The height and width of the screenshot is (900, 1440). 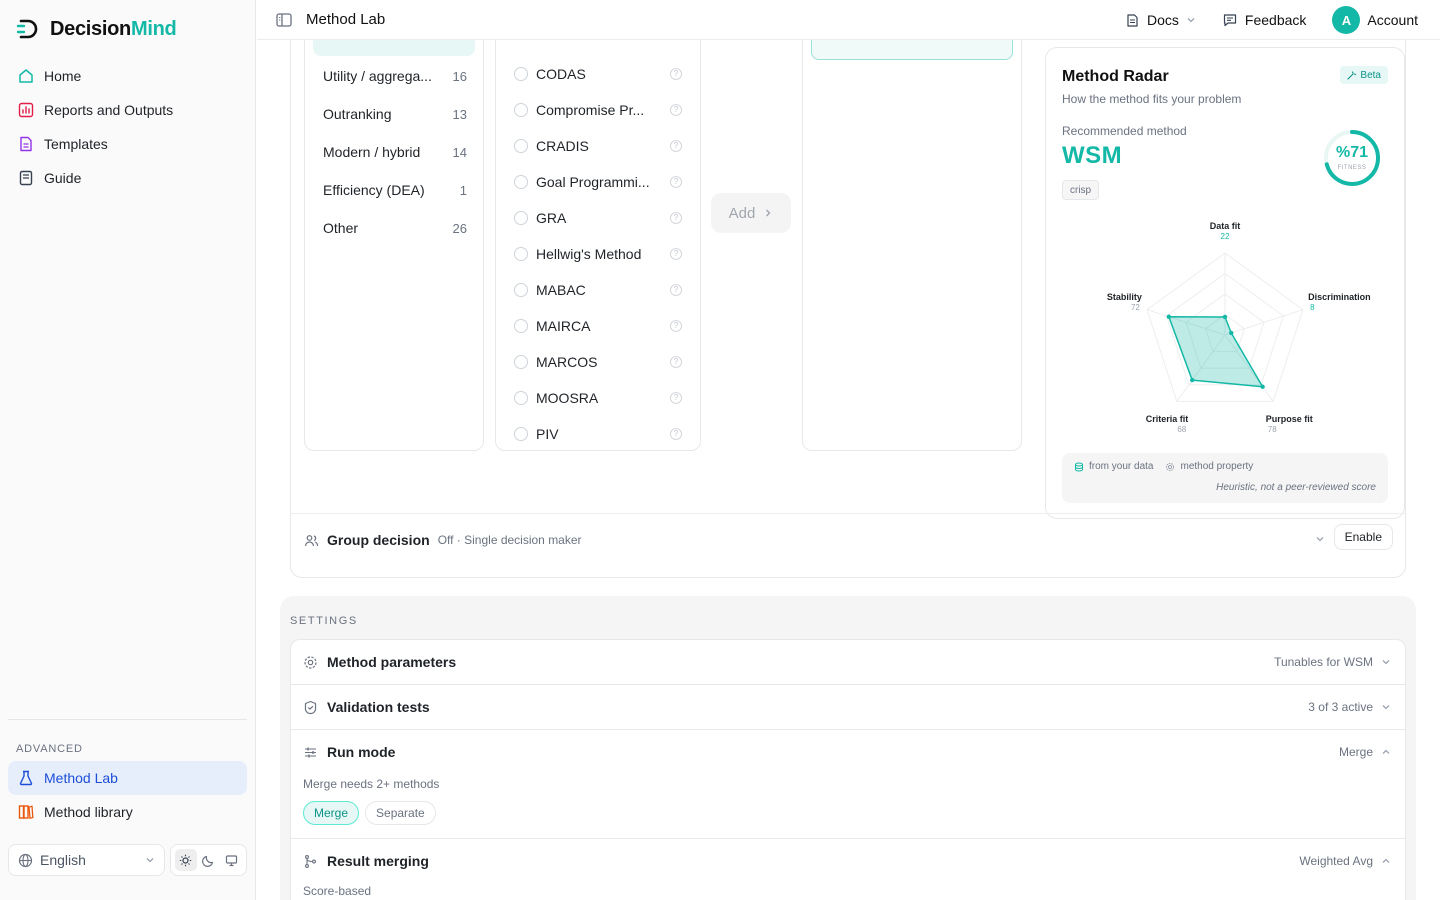 What do you see at coordinates (1124, 297) in the screenshot?
I see `radar-axis-label: Stability` at bounding box center [1124, 297].